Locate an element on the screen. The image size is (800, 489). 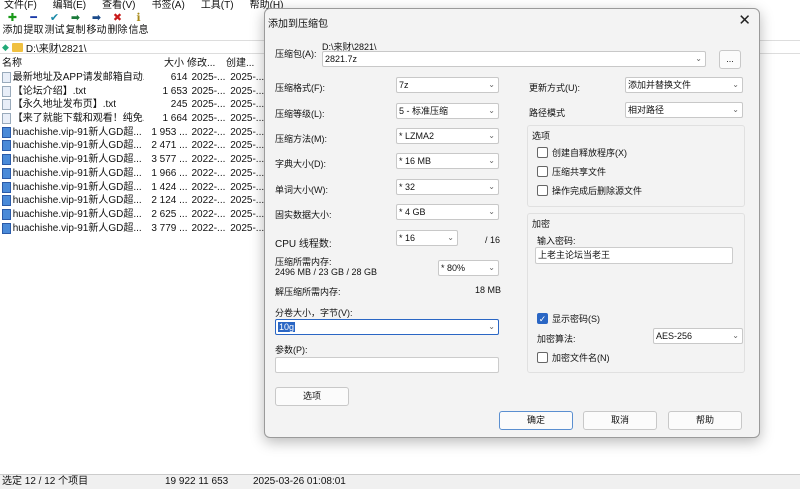
memory-percent-select: * 80% ⌄ is located at coordinates (468, 268).